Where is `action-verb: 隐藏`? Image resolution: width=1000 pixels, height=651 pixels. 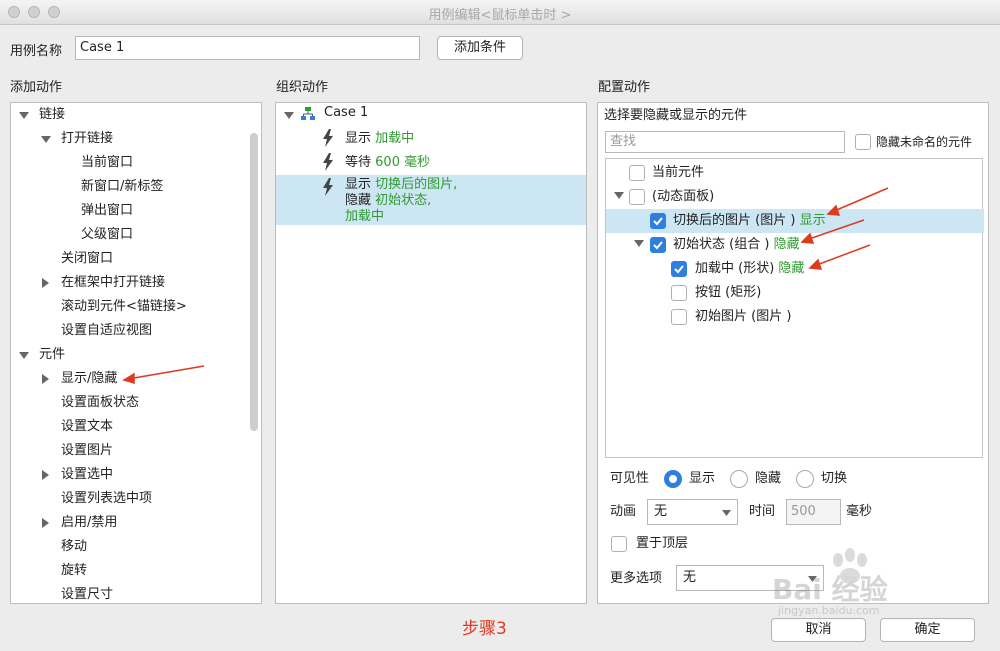
action-verb: 隐藏 is located at coordinates (358, 200).